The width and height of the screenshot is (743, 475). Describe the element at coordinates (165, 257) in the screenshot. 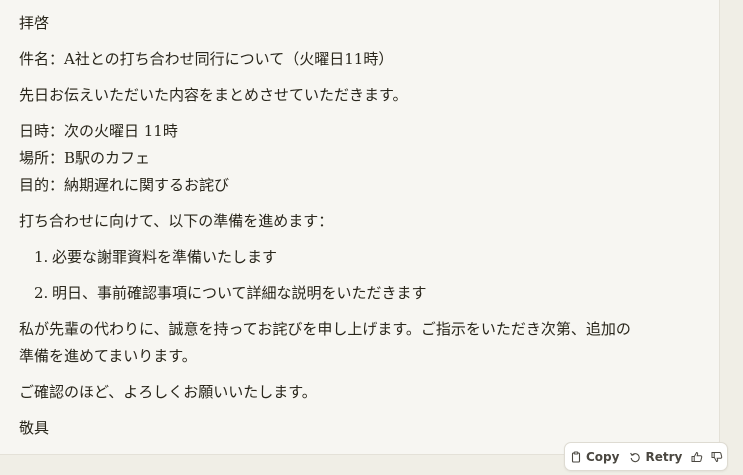

I see `list-text: 必要な謝罪資料を準備いたします` at that location.